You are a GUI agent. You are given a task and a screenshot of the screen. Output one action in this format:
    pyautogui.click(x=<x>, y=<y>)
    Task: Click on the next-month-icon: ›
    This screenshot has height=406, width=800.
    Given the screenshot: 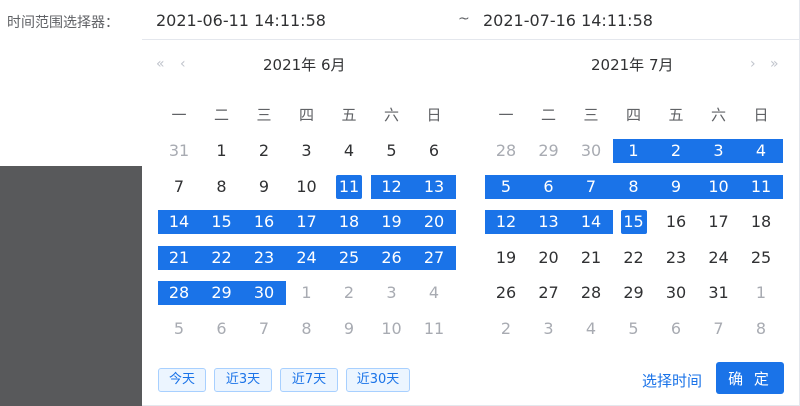 What is the action you would take?
    pyautogui.click(x=753, y=64)
    